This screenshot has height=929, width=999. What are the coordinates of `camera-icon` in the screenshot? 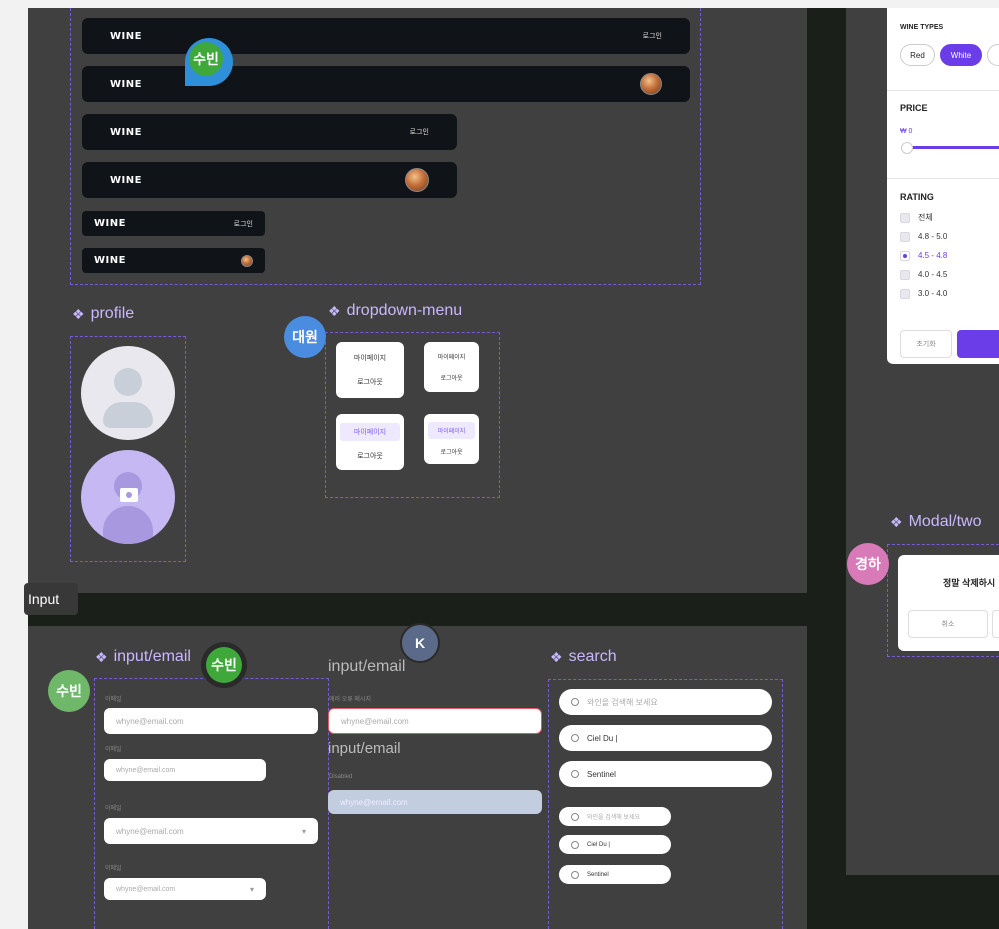 It's located at (129, 495).